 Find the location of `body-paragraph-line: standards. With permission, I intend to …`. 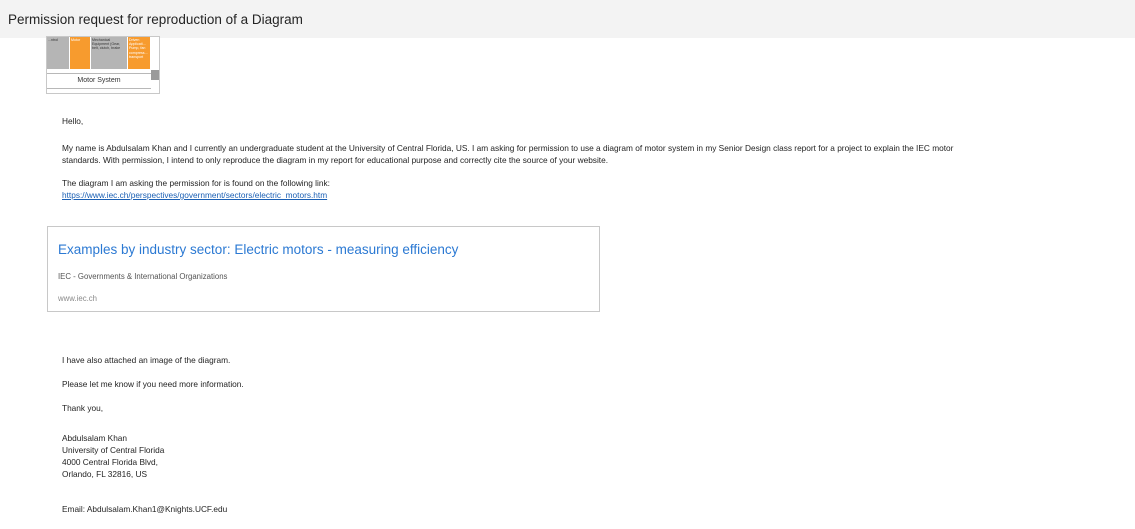

body-paragraph-line: standards. With permission, I intend to … is located at coordinates (335, 160).